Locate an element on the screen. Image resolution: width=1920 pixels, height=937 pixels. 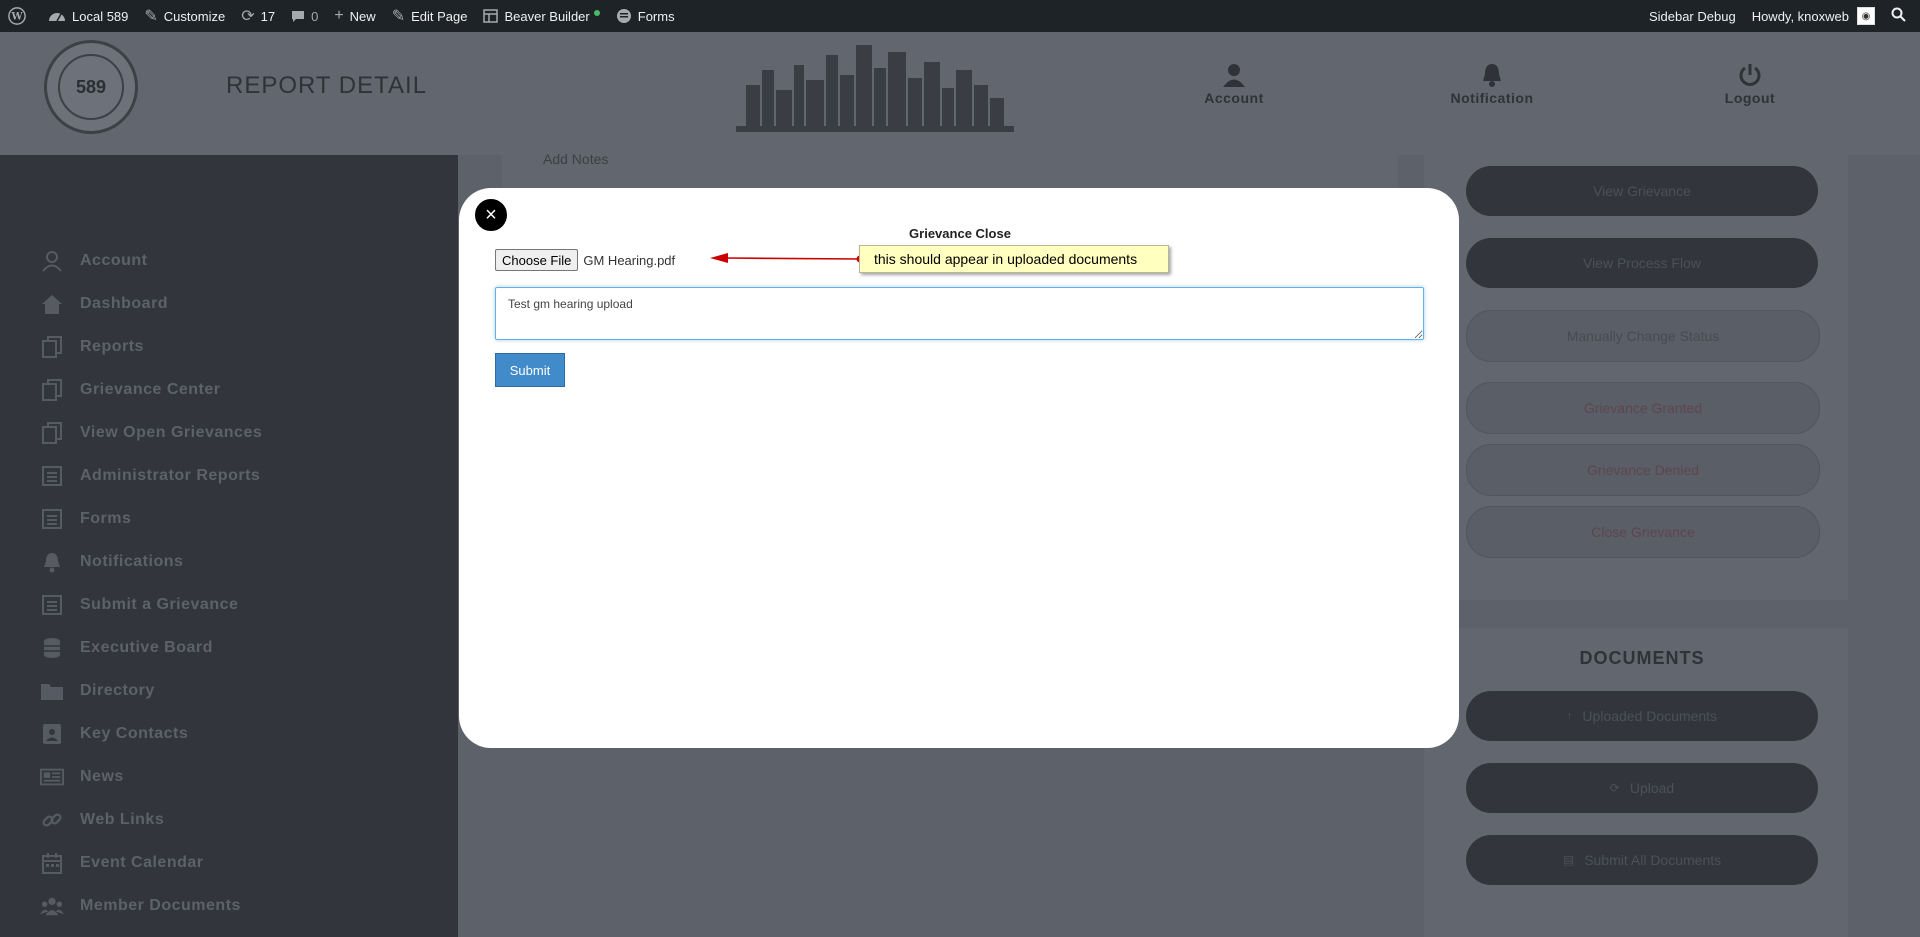
upload-arrow-icon: ↑ is located at coordinates (1569, 716).